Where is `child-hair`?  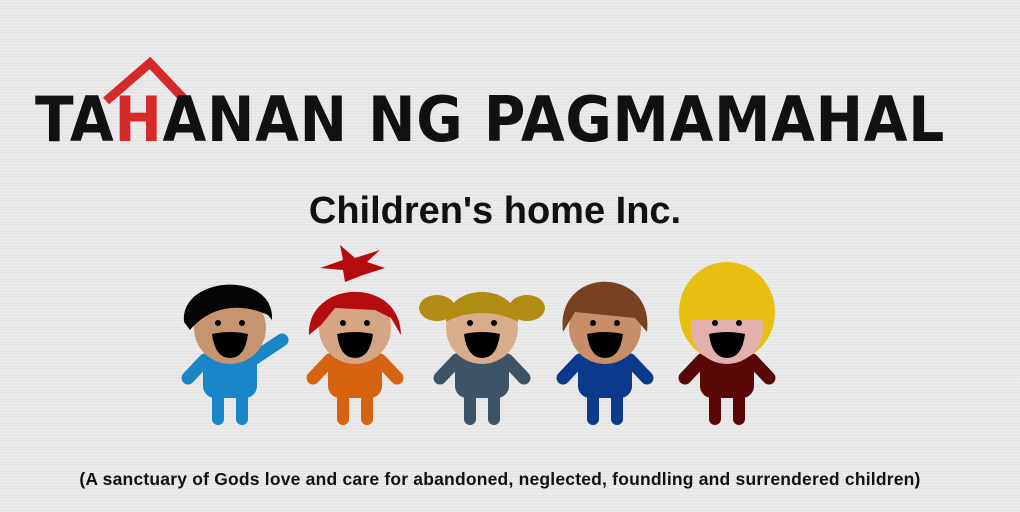 child-hair is located at coordinates (352, 263).